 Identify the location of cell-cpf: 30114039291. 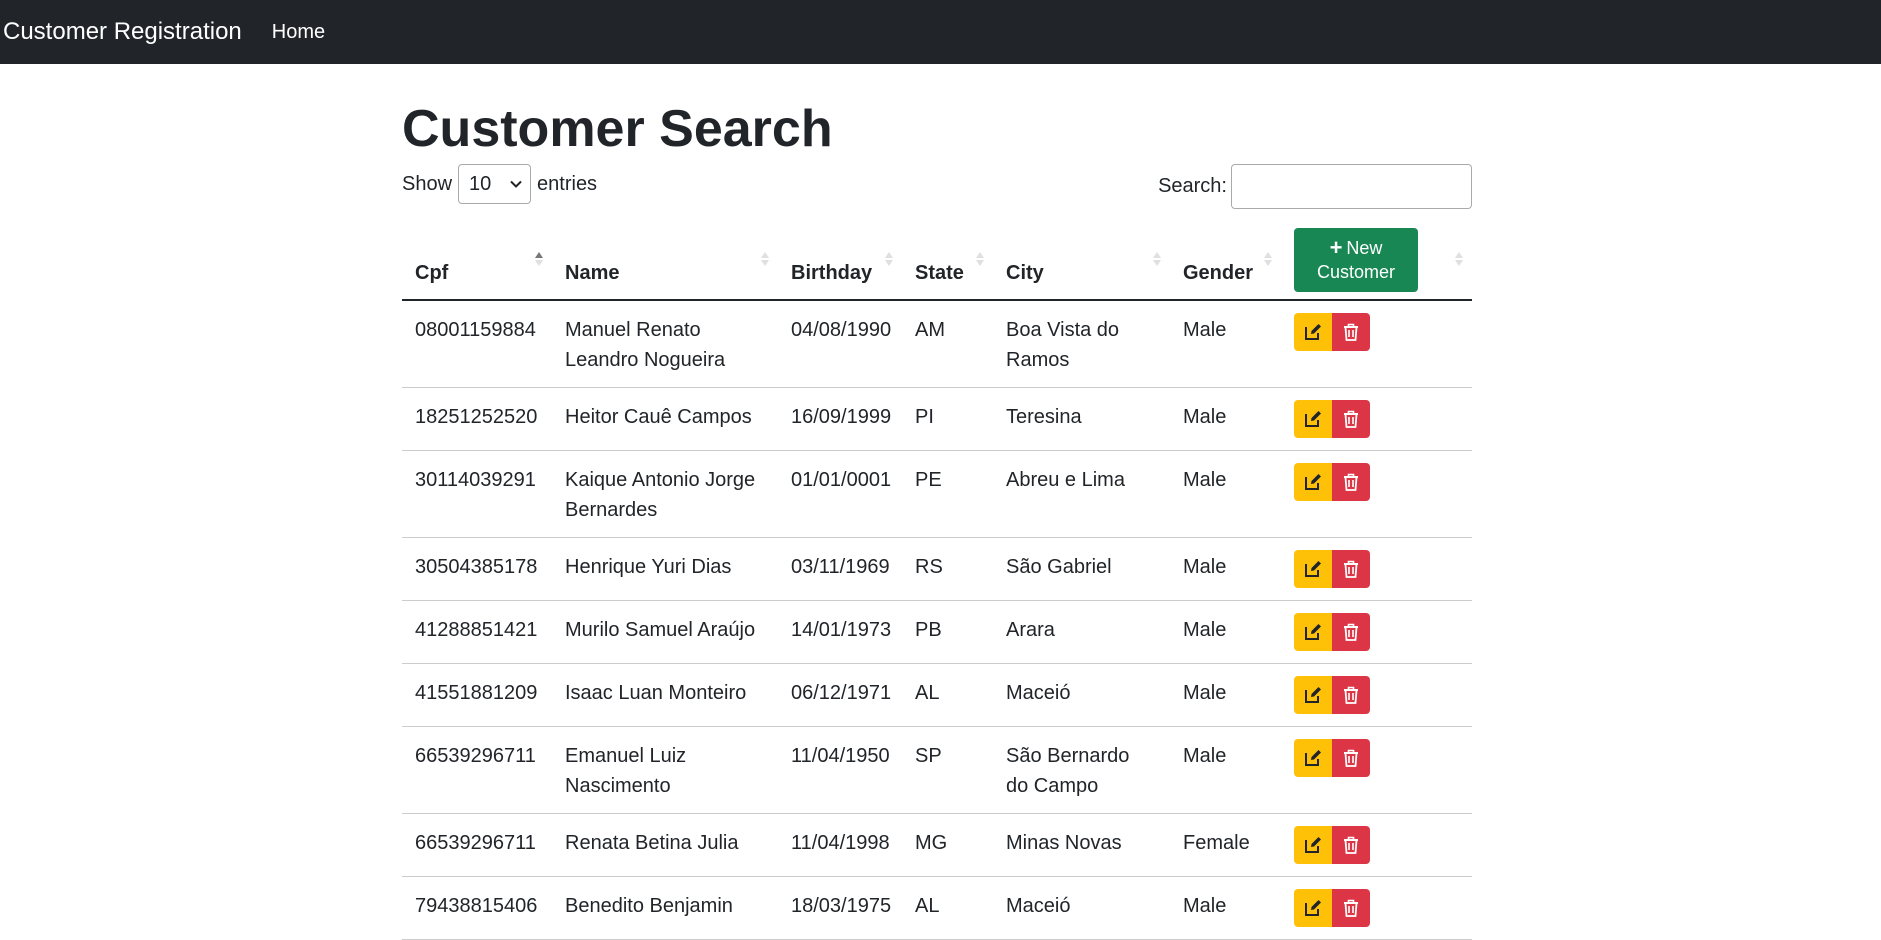
(477, 494).